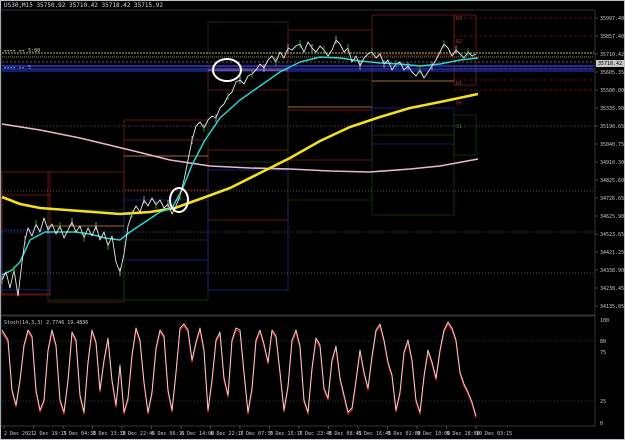 The width and height of the screenshot is (625, 440). What do you see at coordinates (315, 434) in the screenshot?
I see `time-tick-label: 7 Dec 23:45` at bounding box center [315, 434].